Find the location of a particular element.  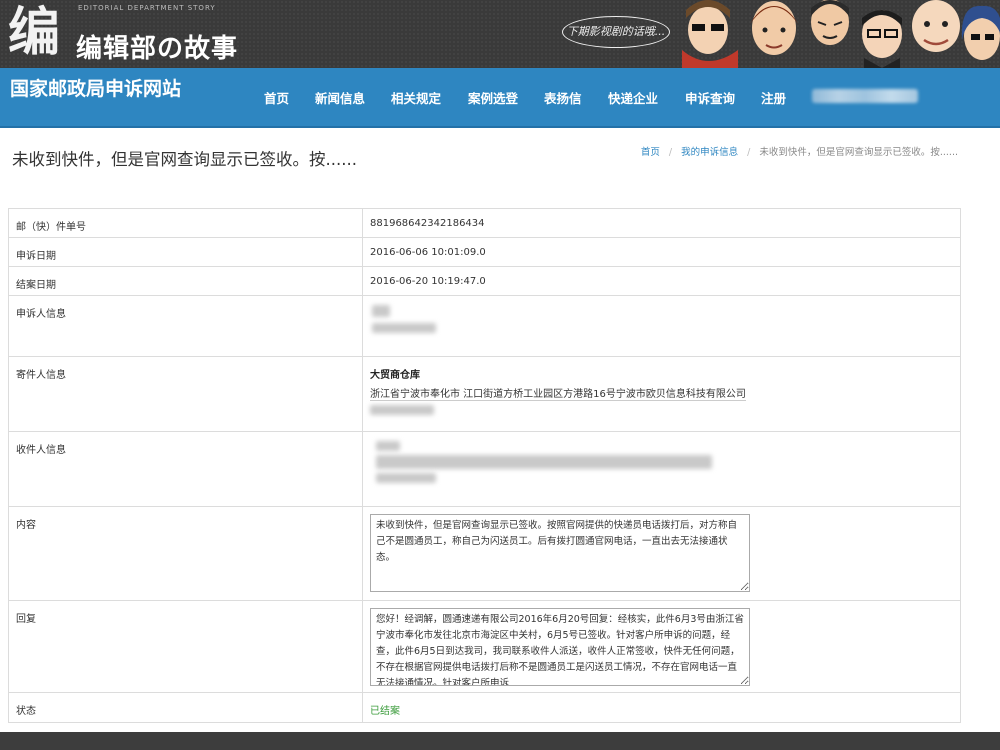

user-account-redacted is located at coordinates (865, 96).